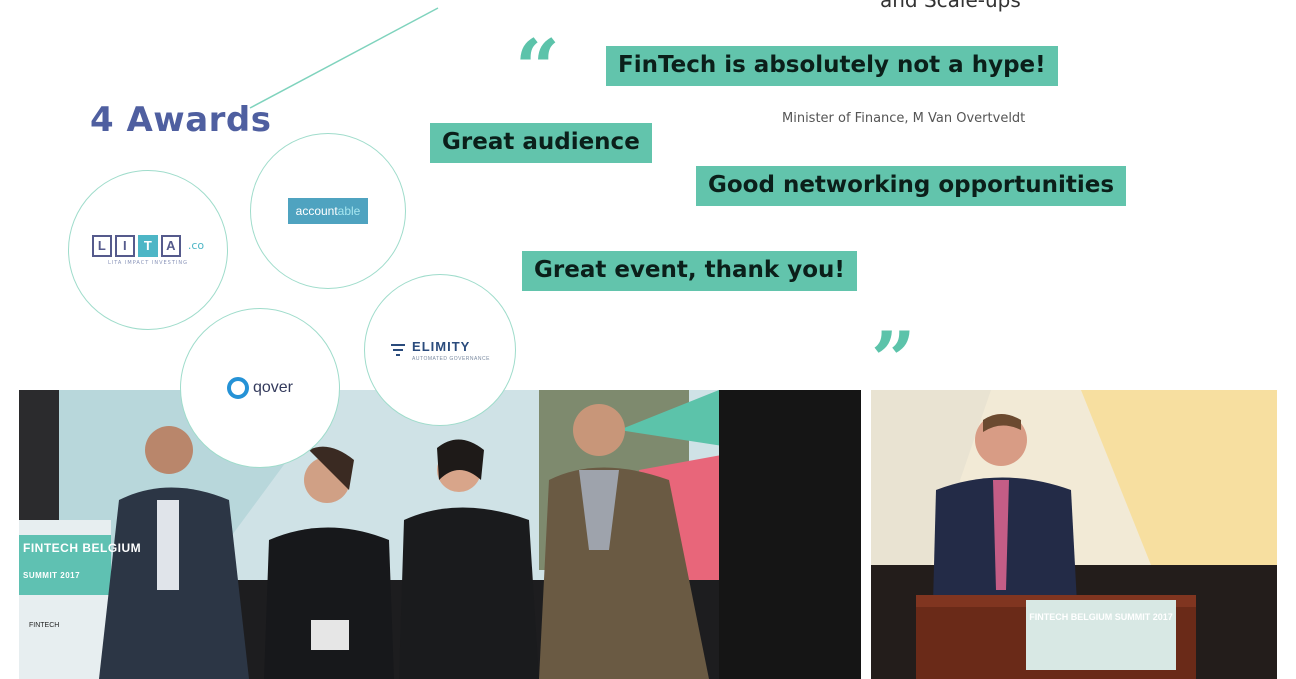  What do you see at coordinates (904, 118) in the screenshot?
I see `quote-attribution: Minister of Finance, M Van Overtveldt` at bounding box center [904, 118].